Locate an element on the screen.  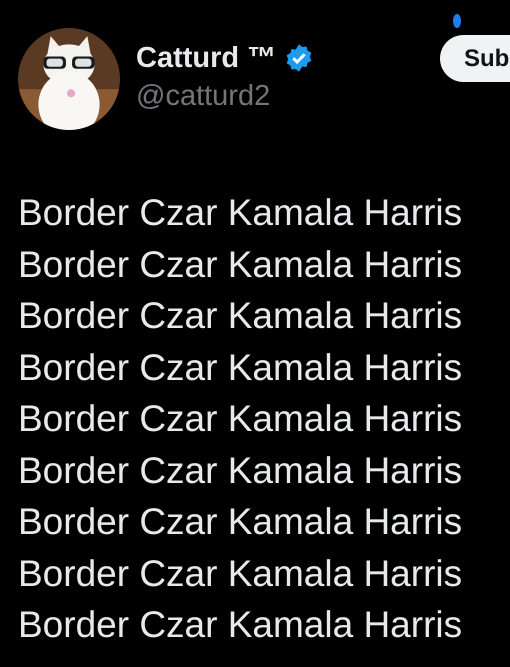
author-name: Catturd ™ is located at coordinates (206, 58).